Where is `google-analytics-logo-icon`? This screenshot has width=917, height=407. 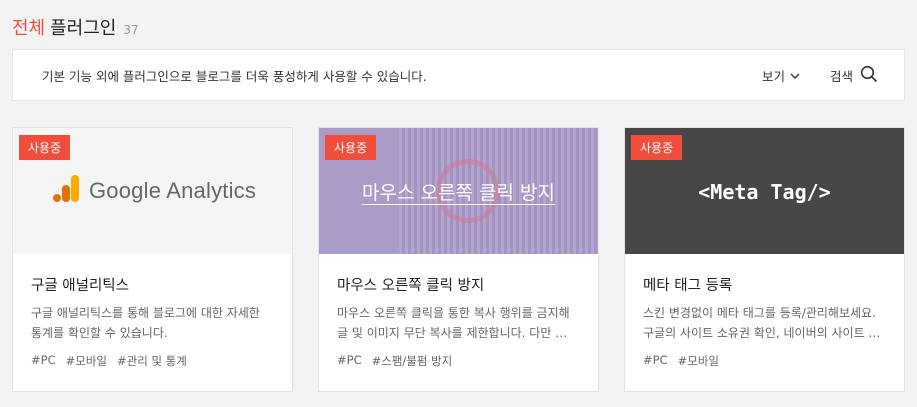 google-analytics-logo-icon is located at coordinates (66, 190).